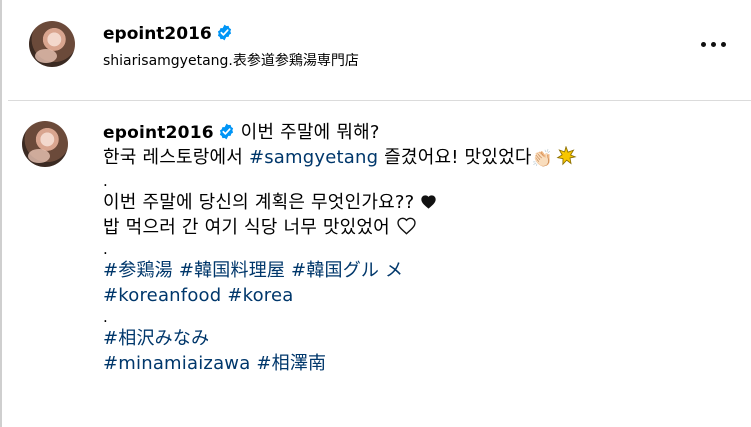 The image size is (751, 427). I want to click on hashtag-link: #minamiaizawa, so click(176, 363).